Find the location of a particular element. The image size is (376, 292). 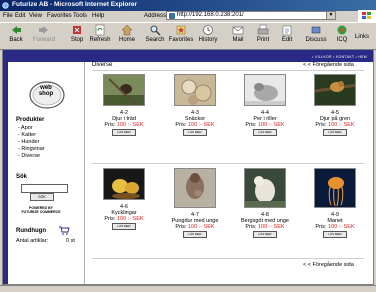

home-button: Home is located at coordinates (127, 33).